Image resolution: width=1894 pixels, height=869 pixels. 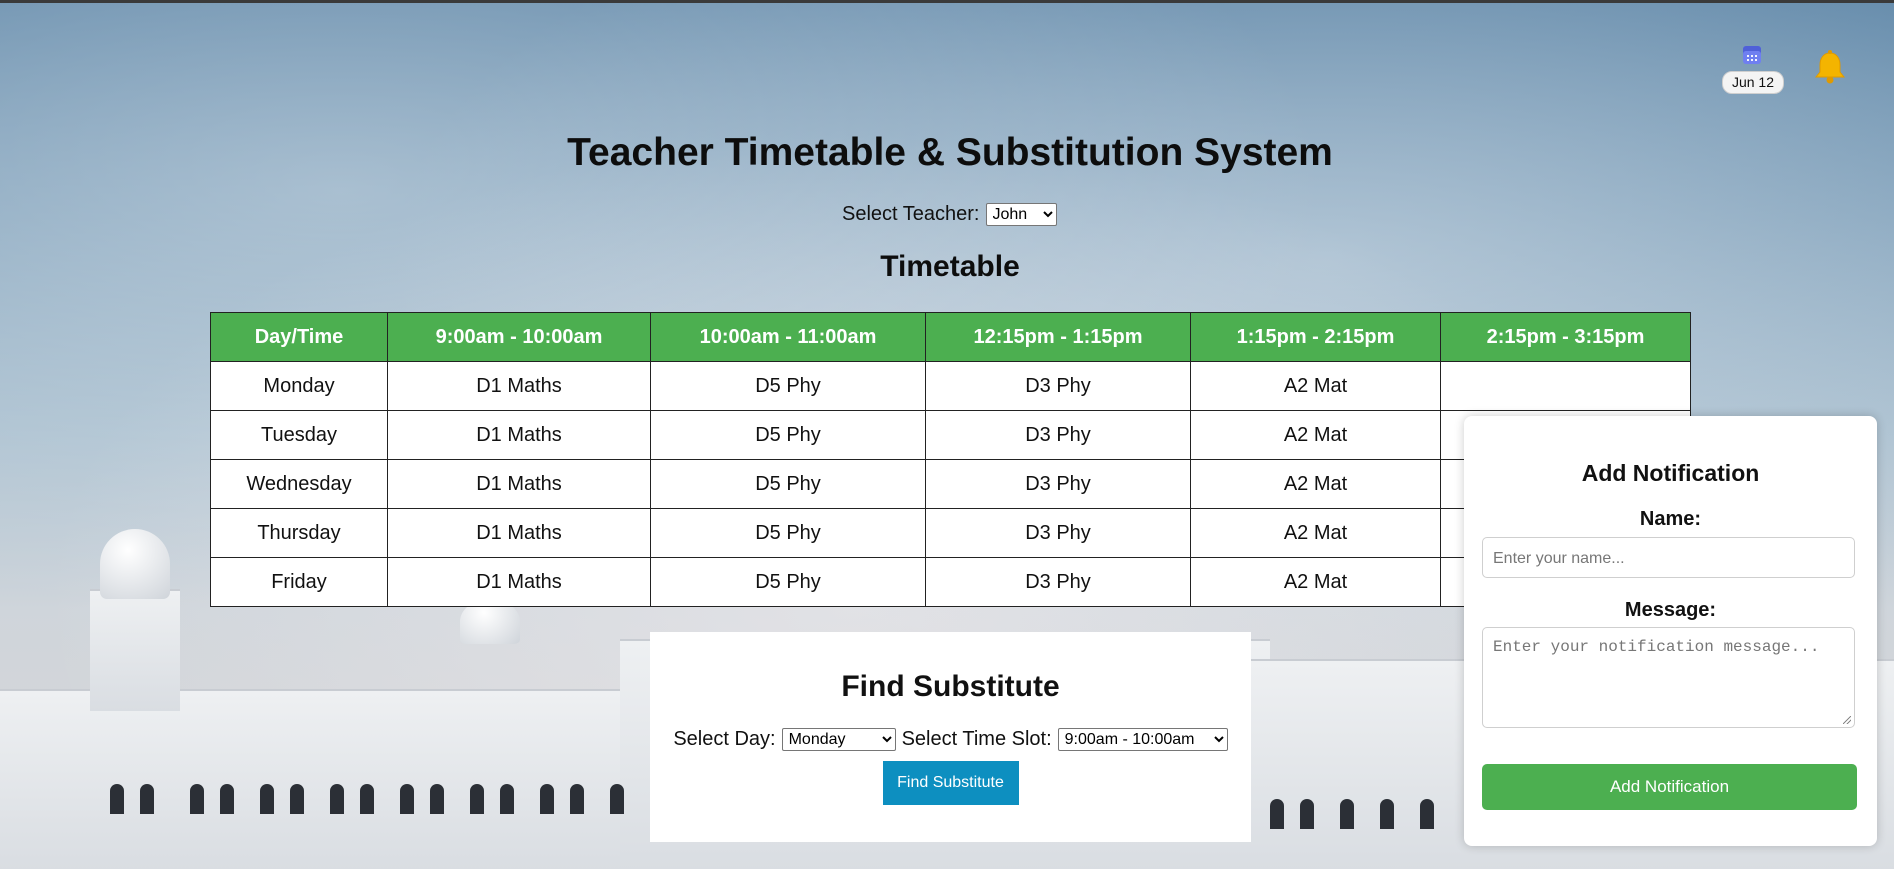 What do you see at coordinates (1021, 214) in the screenshot?
I see `teacher-select: John` at bounding box center [1021, 214].